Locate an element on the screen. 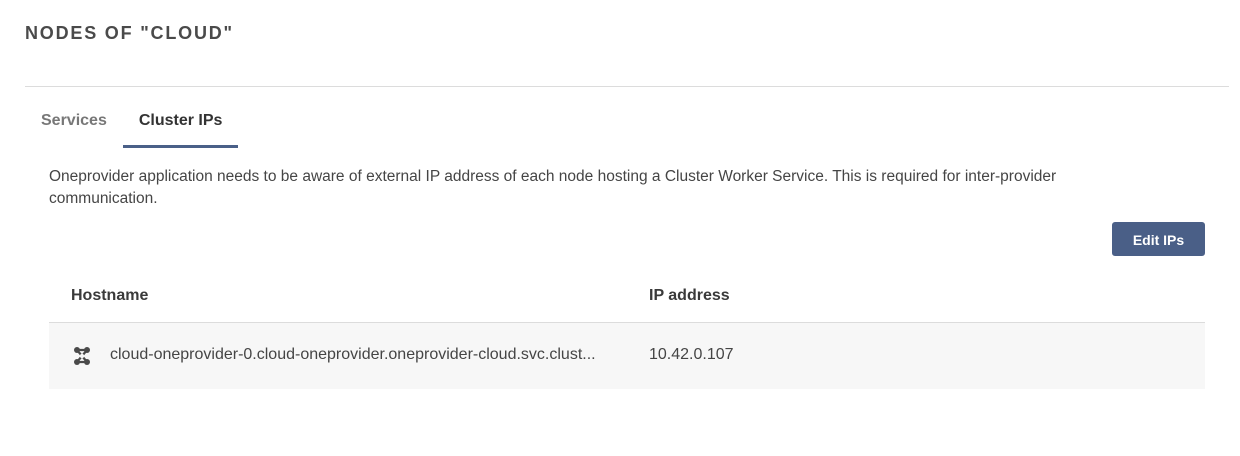 The width and height of the screenshot is (1240, 456). table-header: Hostname IP address is located at coordinates (627, 296).